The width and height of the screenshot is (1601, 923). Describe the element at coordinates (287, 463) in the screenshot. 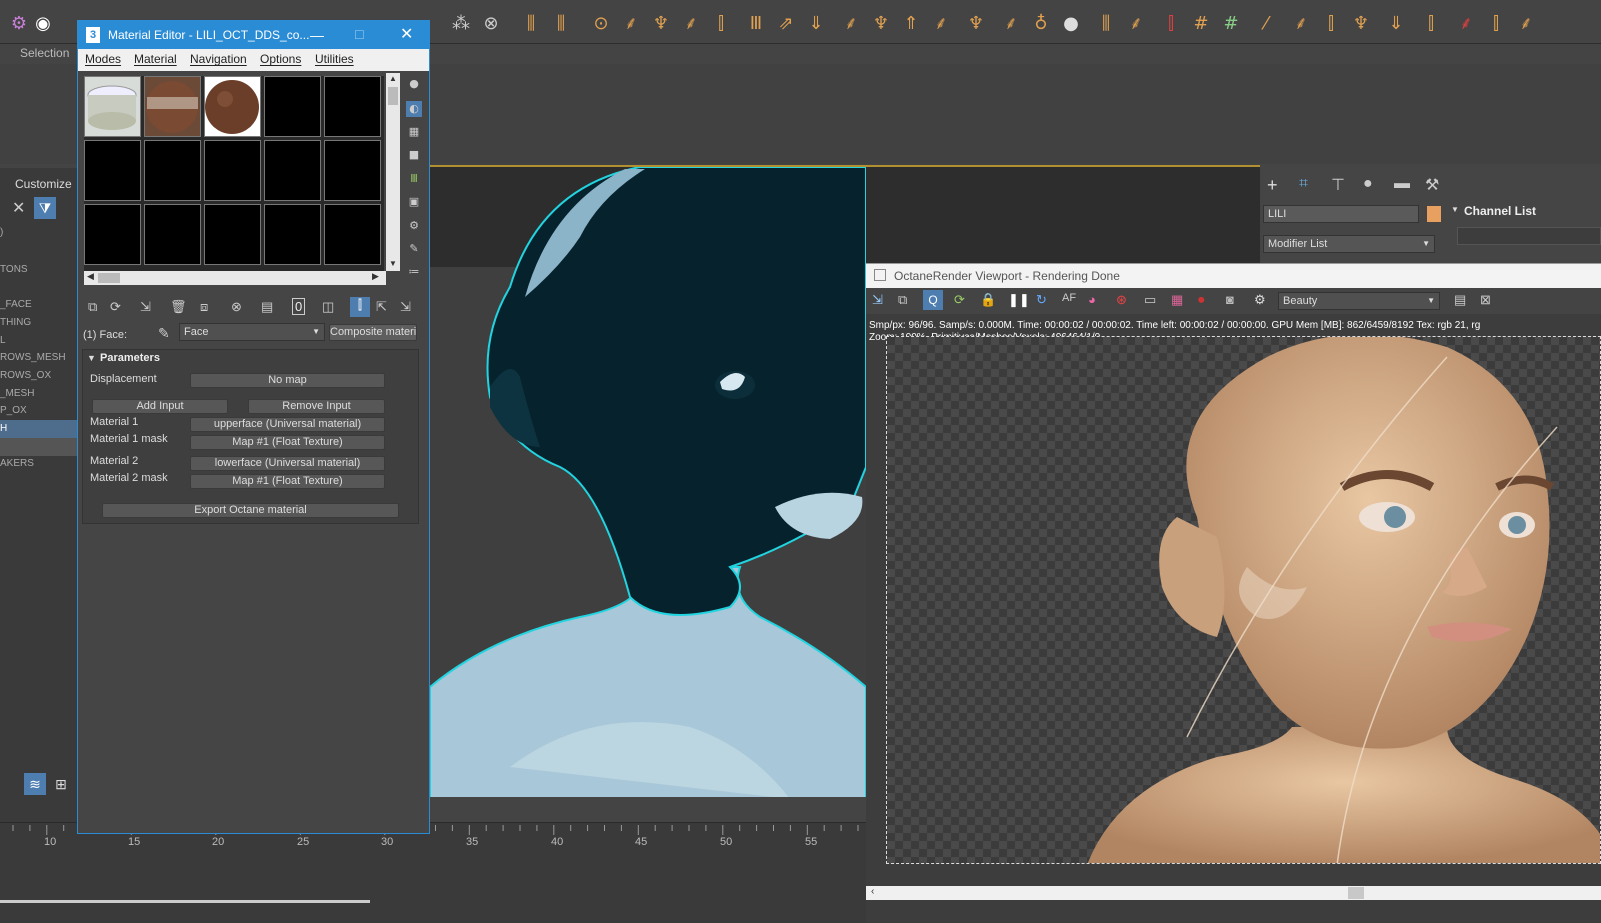

I see `material-2-button: lowerface (Universal material)` at that location.